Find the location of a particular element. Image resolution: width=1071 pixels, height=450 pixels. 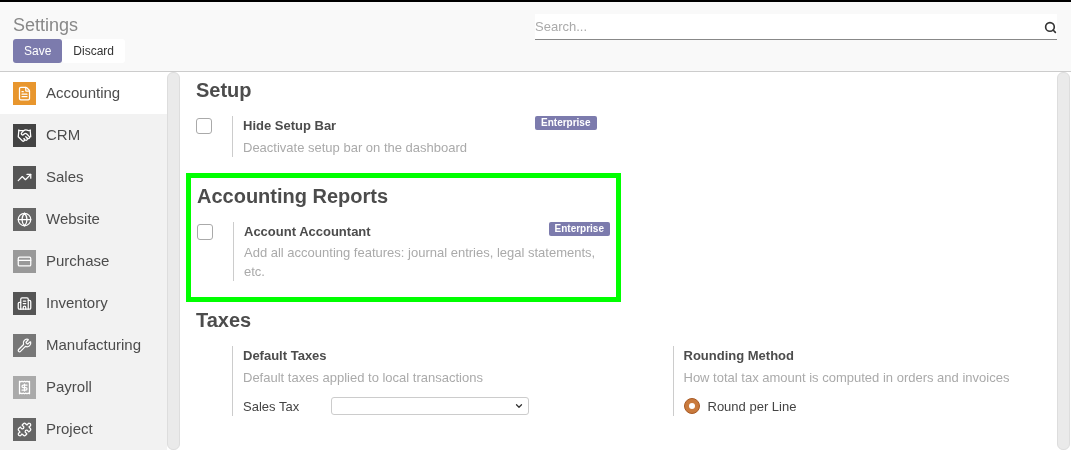

setting-description: How total tax amount is computed in orders and invoices is located at coordinates (847, 377).